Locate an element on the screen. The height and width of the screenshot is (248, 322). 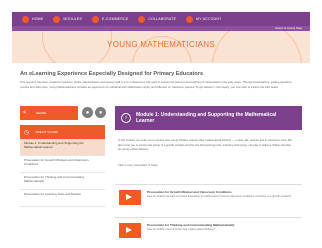
share-icon: < is located at coordinates (25, 112).